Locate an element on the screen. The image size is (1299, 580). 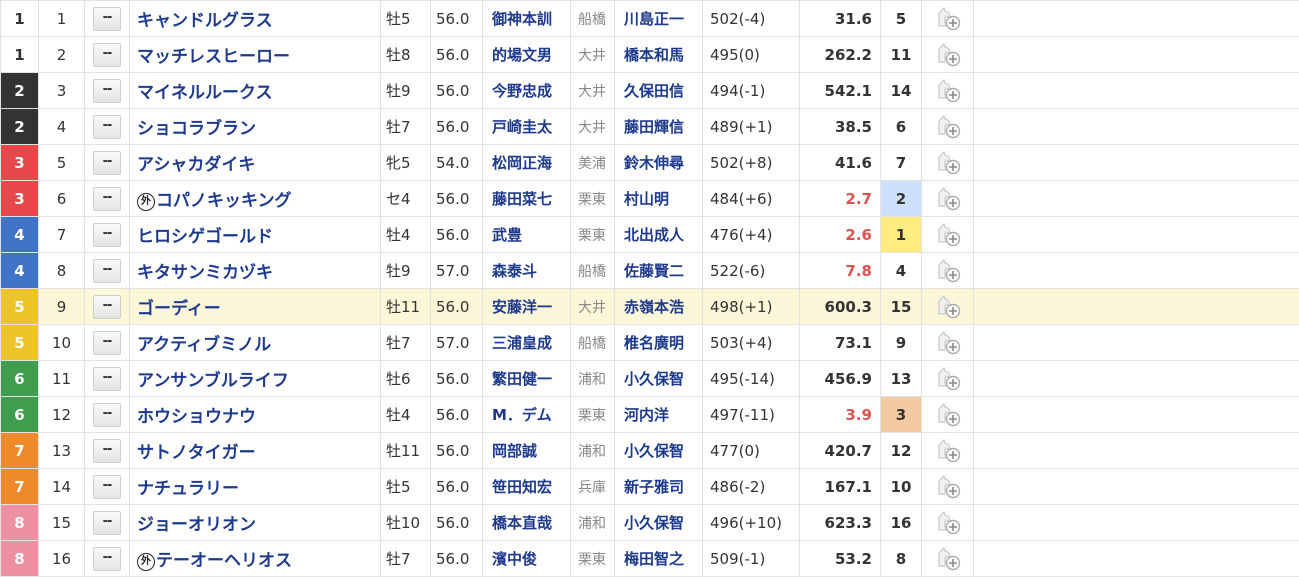
trainer-link: 村山明 is located at coordinates (658, 198).